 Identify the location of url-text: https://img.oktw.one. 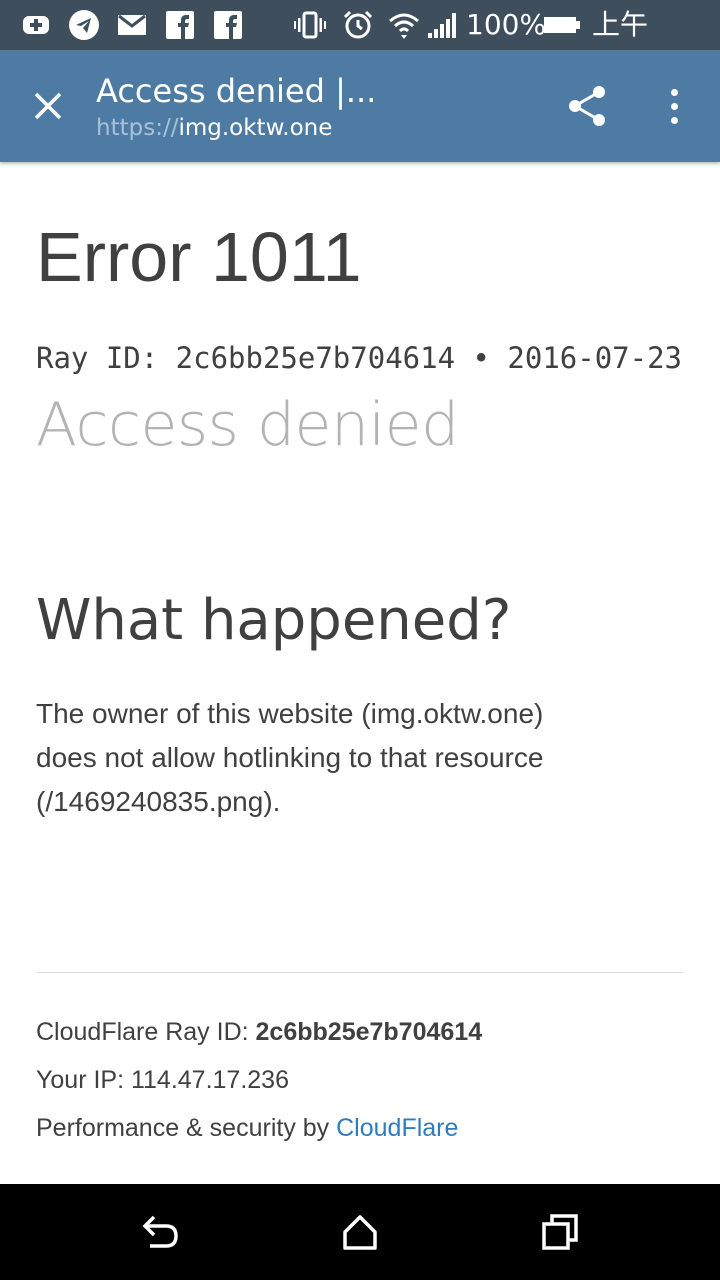
(214, 128).